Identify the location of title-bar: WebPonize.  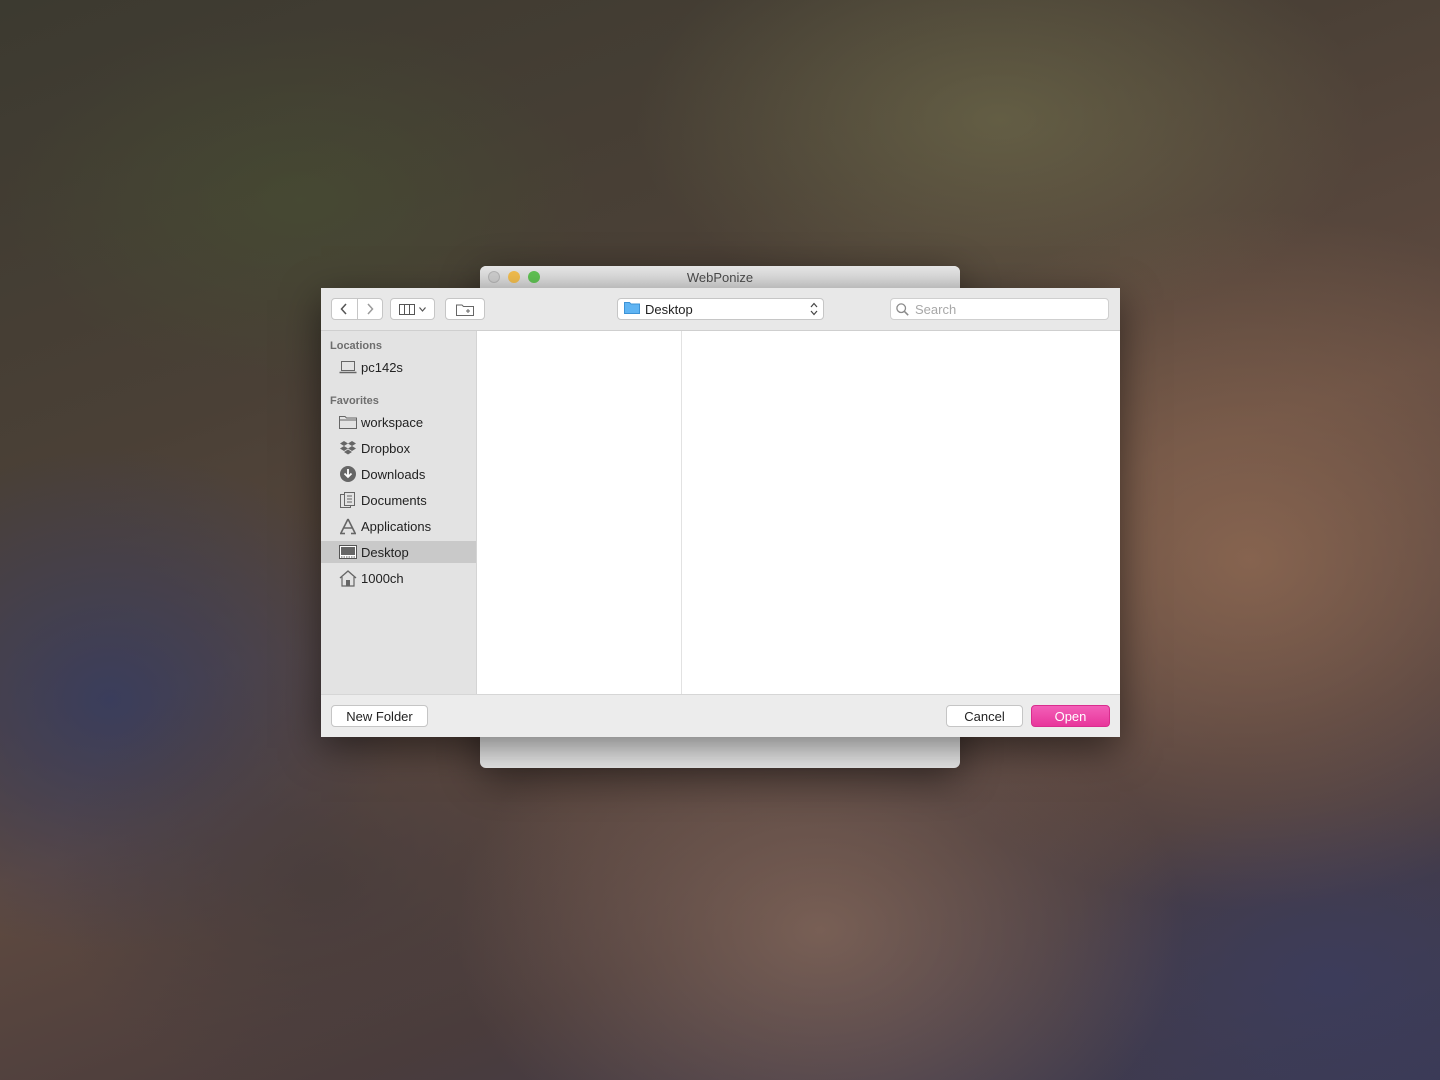
(720, 277).